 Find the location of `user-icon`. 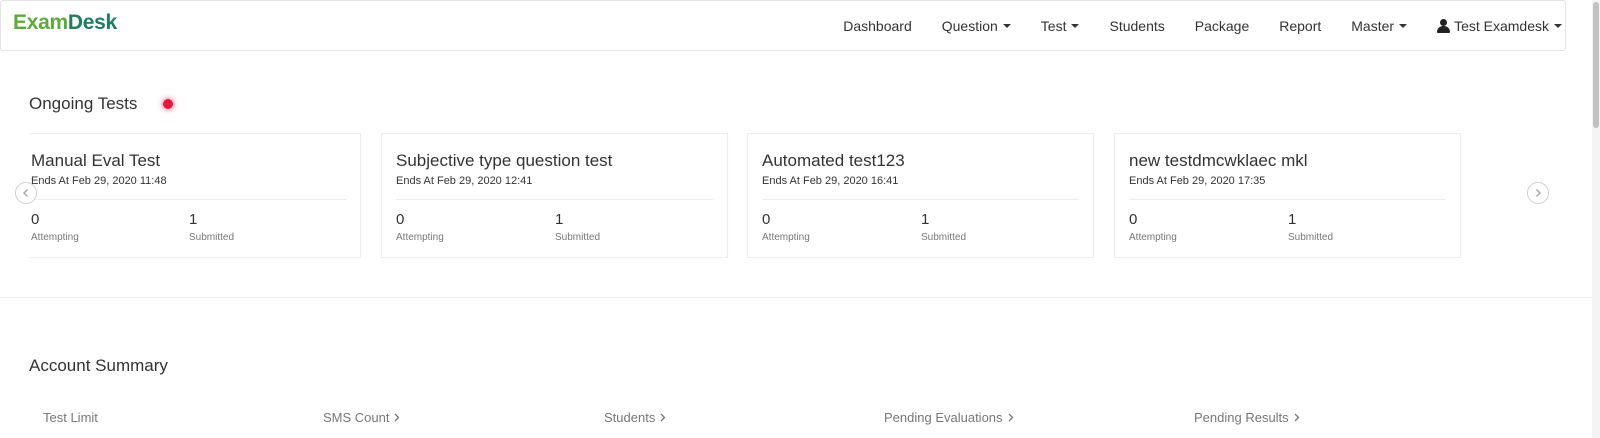

user-icon is located at coordinates (1444, 25).